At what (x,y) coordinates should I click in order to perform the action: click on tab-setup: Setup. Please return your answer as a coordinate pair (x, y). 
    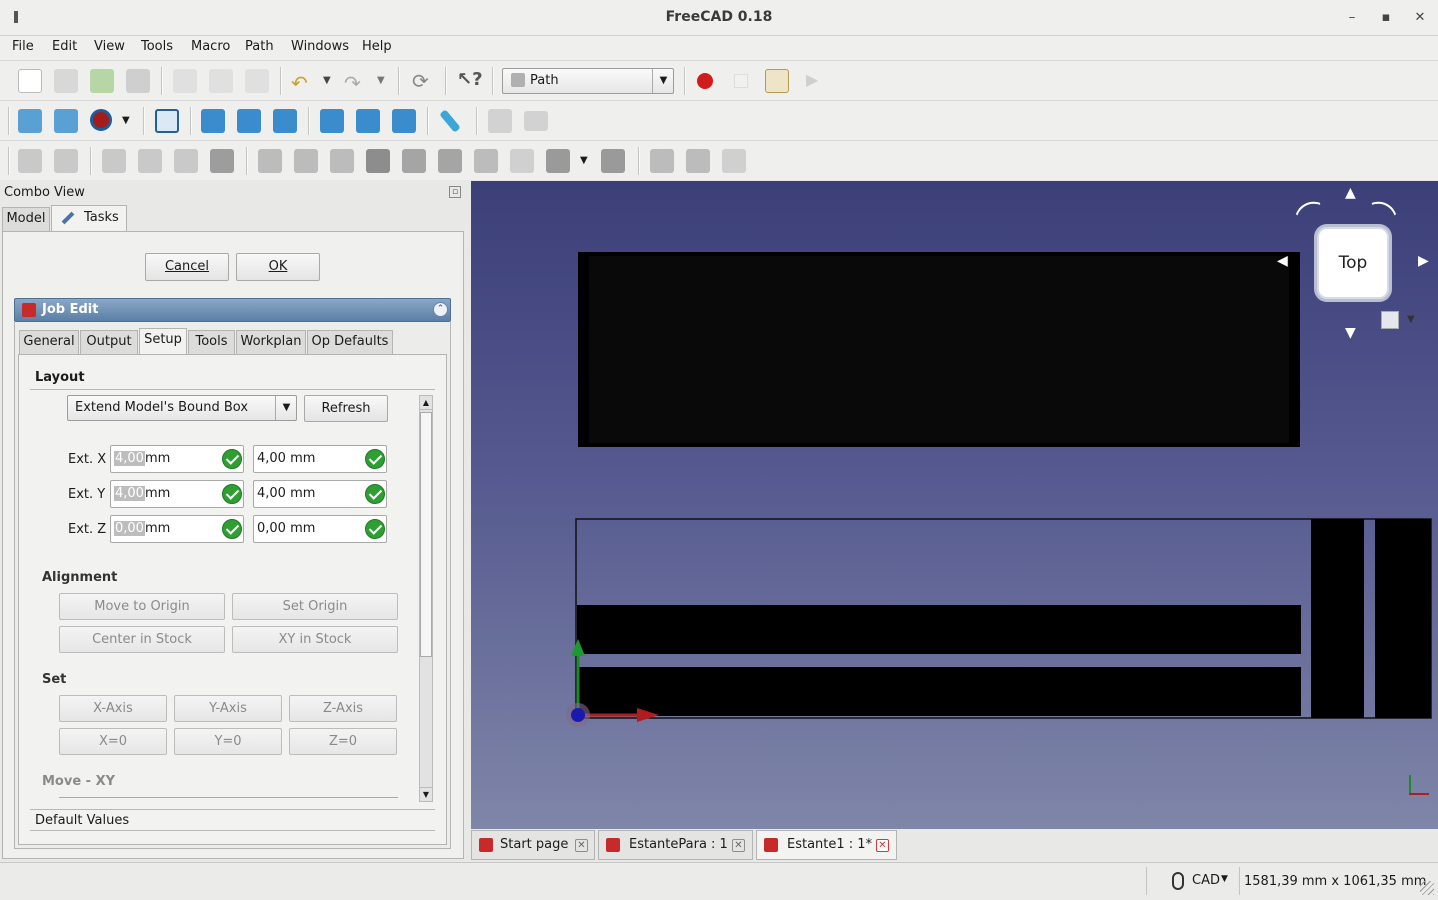
    Looking at the image, I should click on (163, 341).